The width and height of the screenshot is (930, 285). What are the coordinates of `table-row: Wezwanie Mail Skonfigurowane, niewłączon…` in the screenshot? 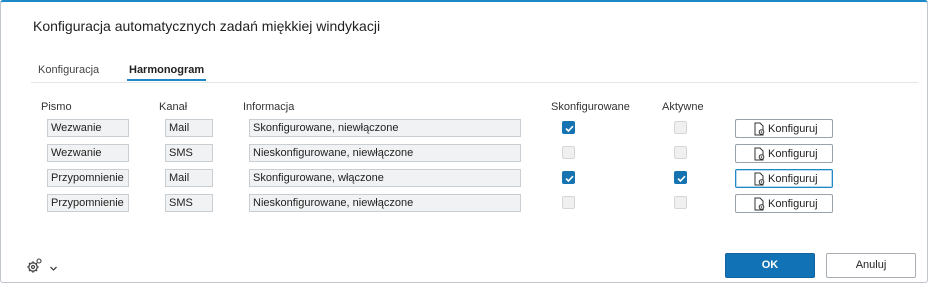 It's located at (464, 129).